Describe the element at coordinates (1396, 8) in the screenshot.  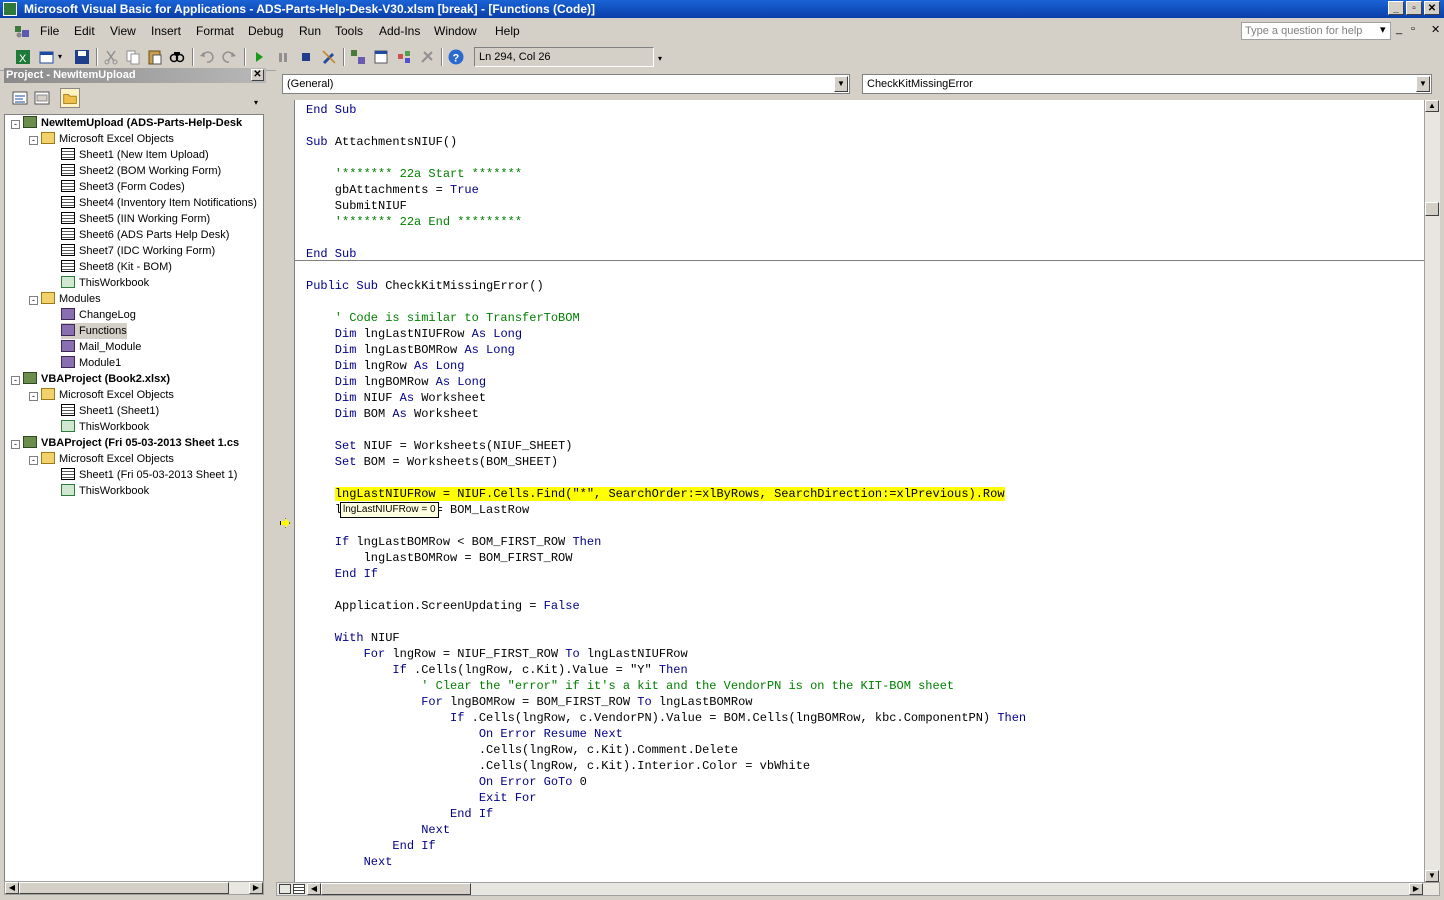
I see `minimize-button: _` at that location.